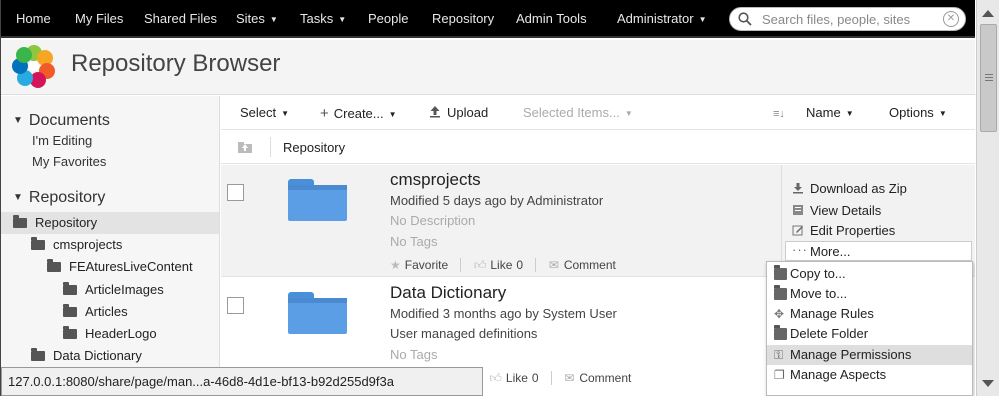 The image size is (999, 396). I want to click on nav-people: People, so click(388, 19).